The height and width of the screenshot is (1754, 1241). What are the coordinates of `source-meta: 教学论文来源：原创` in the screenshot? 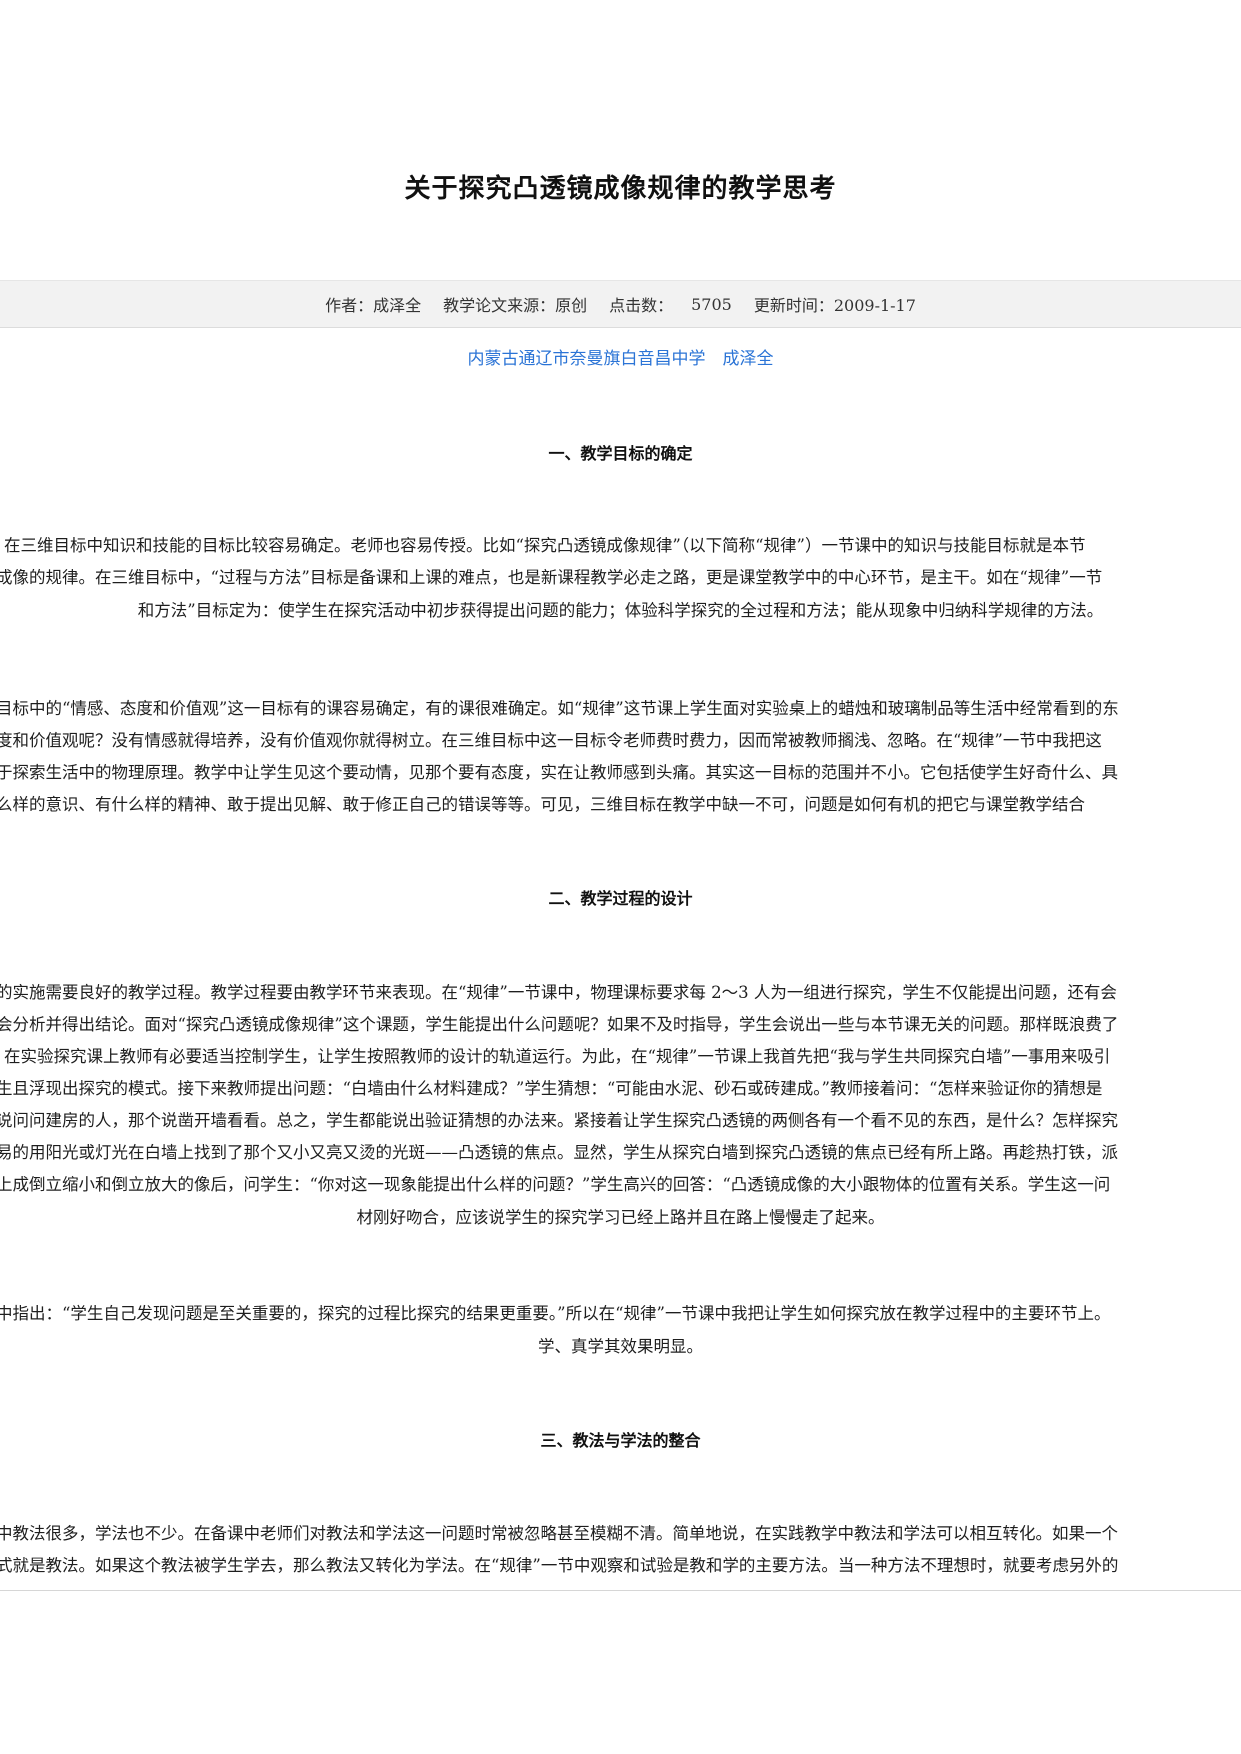 It's located at (515, 305).